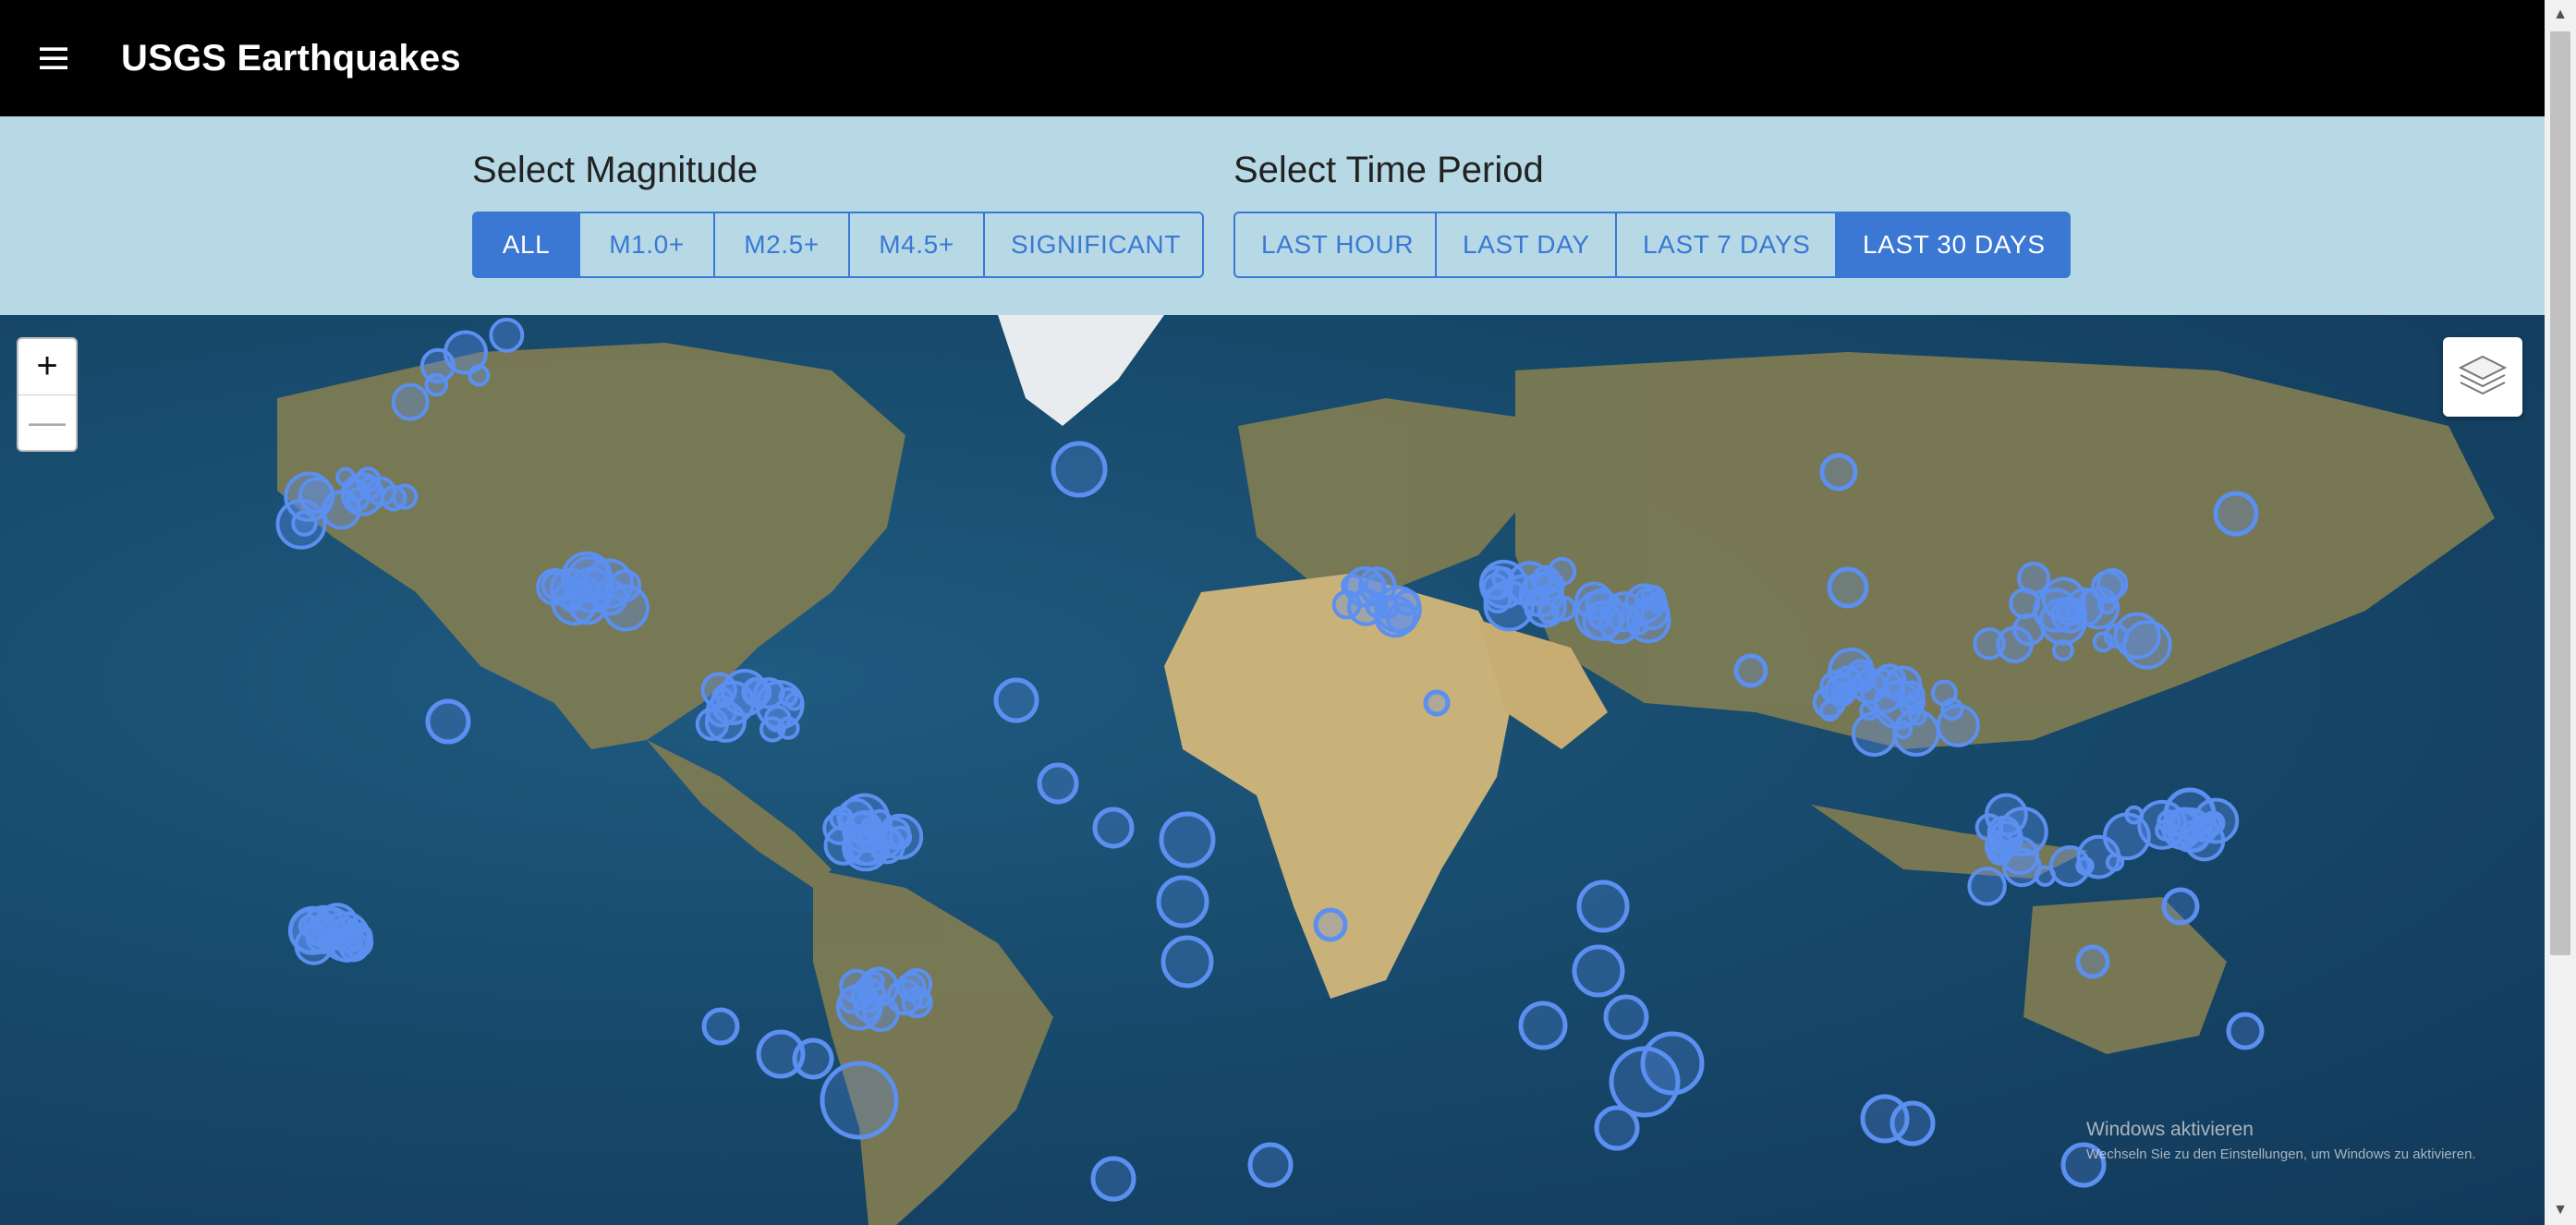 Image resolution: width=2576 pixels, height=1225 pixels. Describe the element at coordinates (646, 245) in the screenshot. I see `magnitude-m1-button: M1.0+` at that location.